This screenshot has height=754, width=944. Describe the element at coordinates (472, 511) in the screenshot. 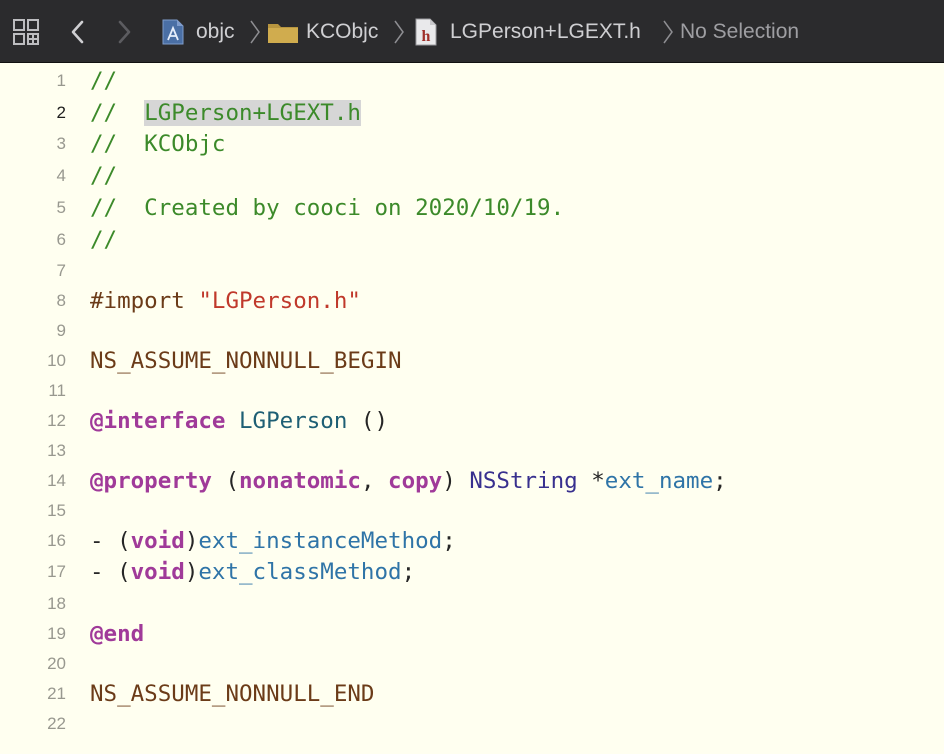

I see `code-line: 15` at that location.